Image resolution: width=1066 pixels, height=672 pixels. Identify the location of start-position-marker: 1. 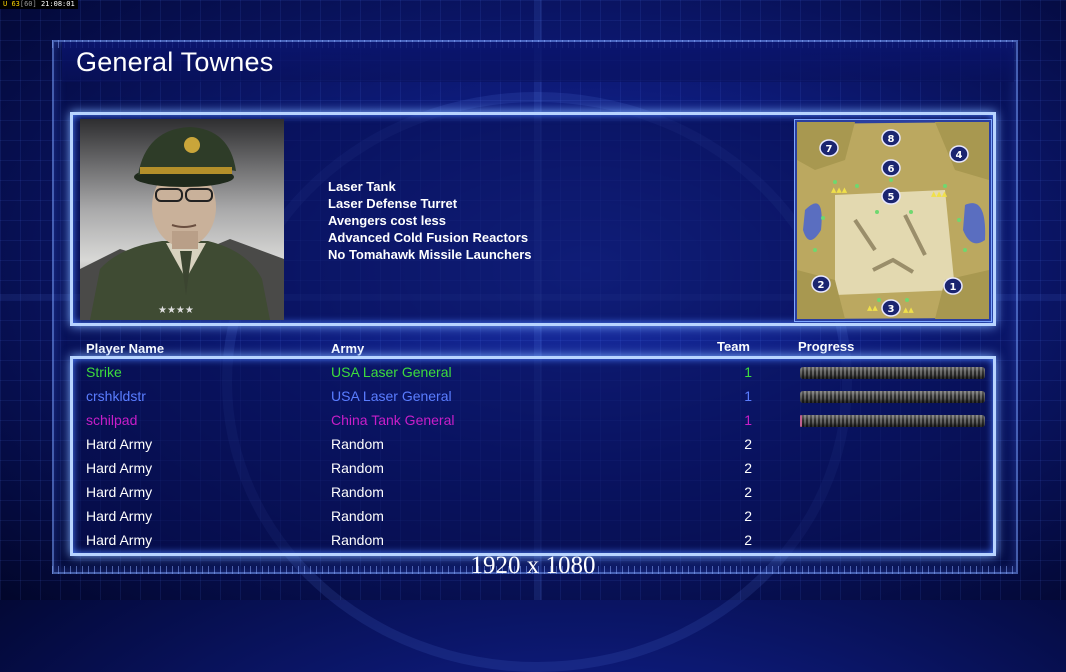
(953, 286).